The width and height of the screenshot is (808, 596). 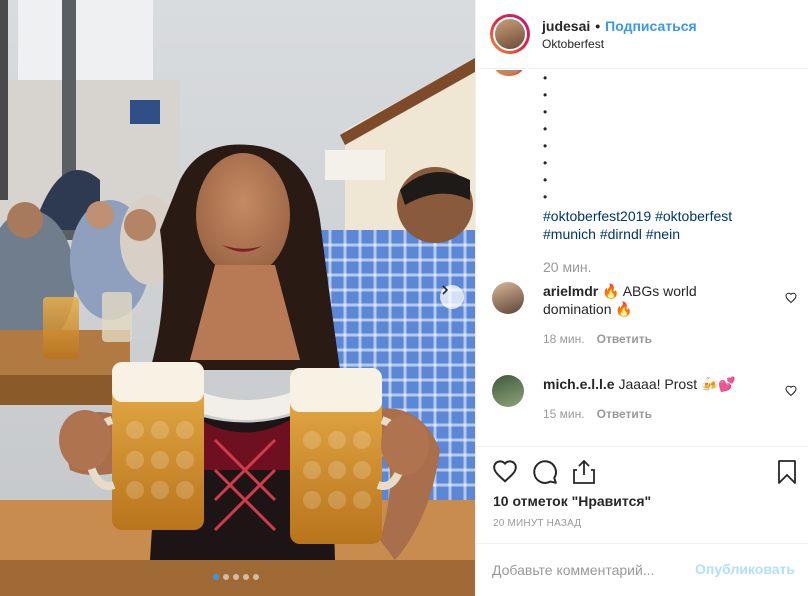 What do you see at coordinates (644, 473) in the screenshot?
I see `action-icons` at bounding box center [644, 473].